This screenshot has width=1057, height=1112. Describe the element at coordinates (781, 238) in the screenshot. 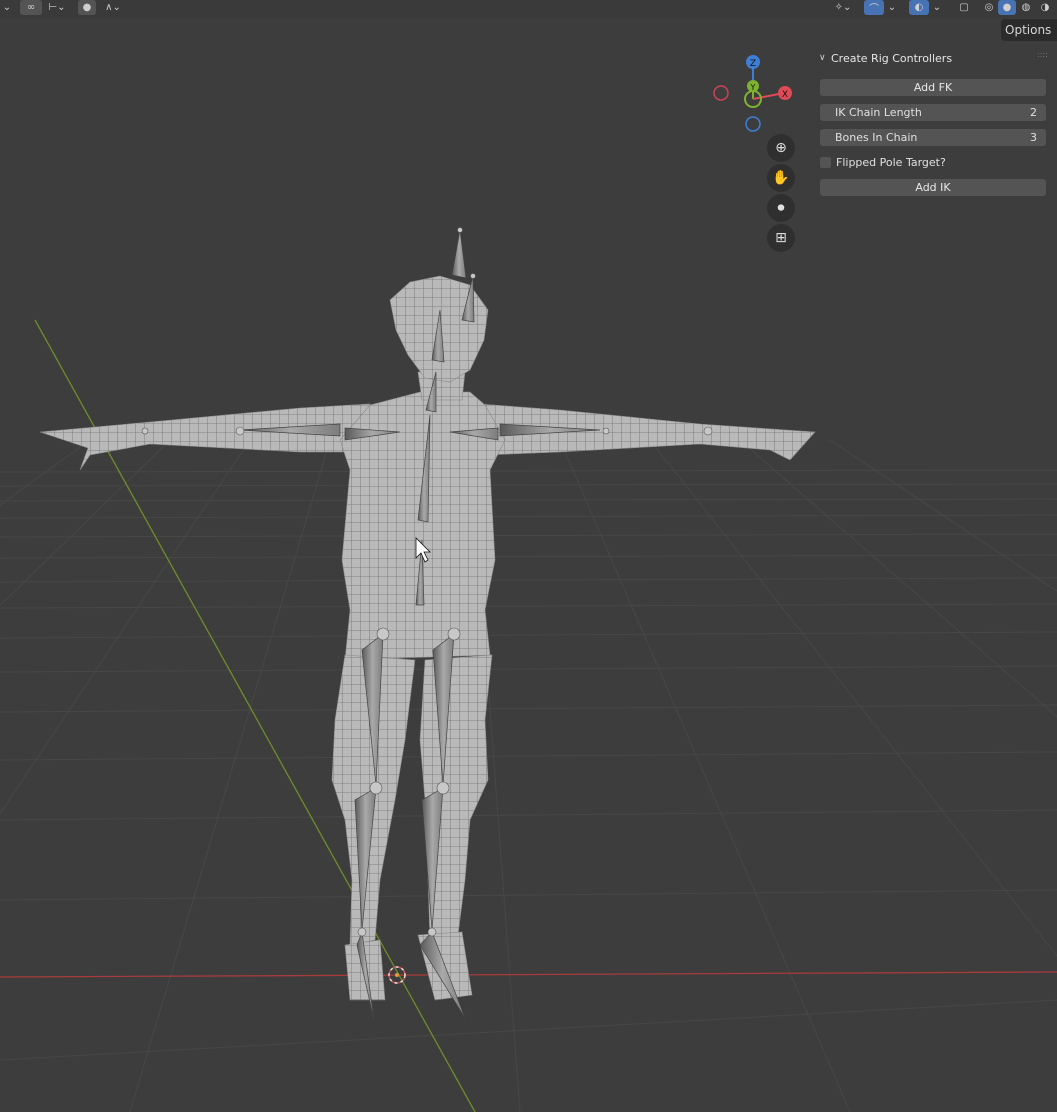

I see `perspective-grid-icon: ⊞` at that location.